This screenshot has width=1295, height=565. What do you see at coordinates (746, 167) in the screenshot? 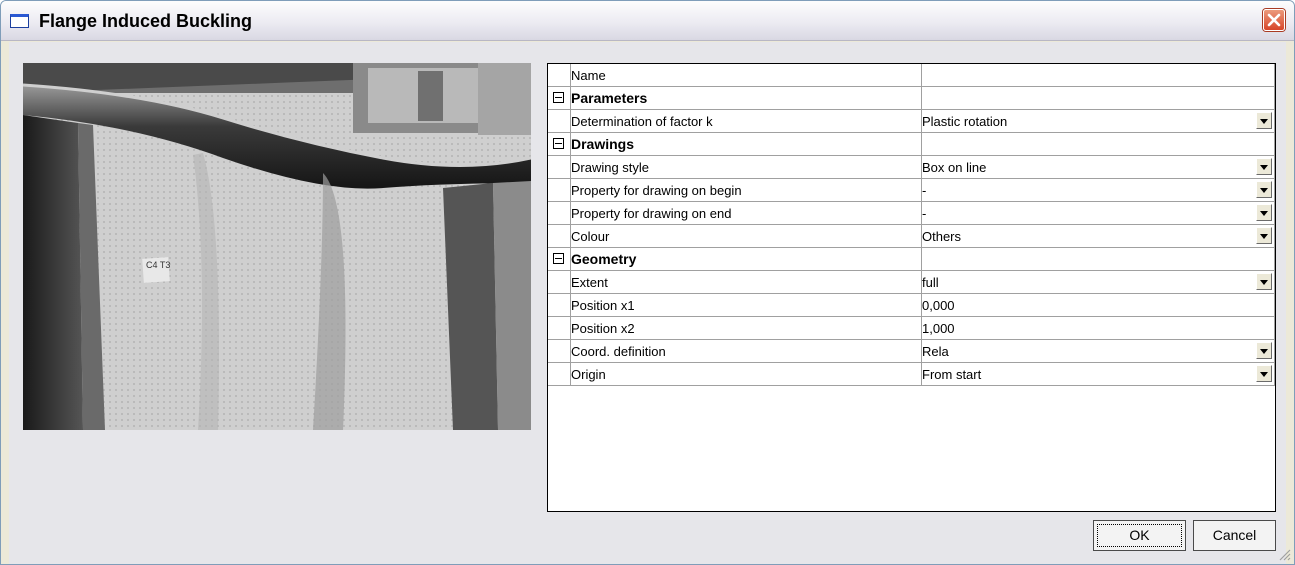
I see `property-name: Drawing style` at bounding box center [746, 167].